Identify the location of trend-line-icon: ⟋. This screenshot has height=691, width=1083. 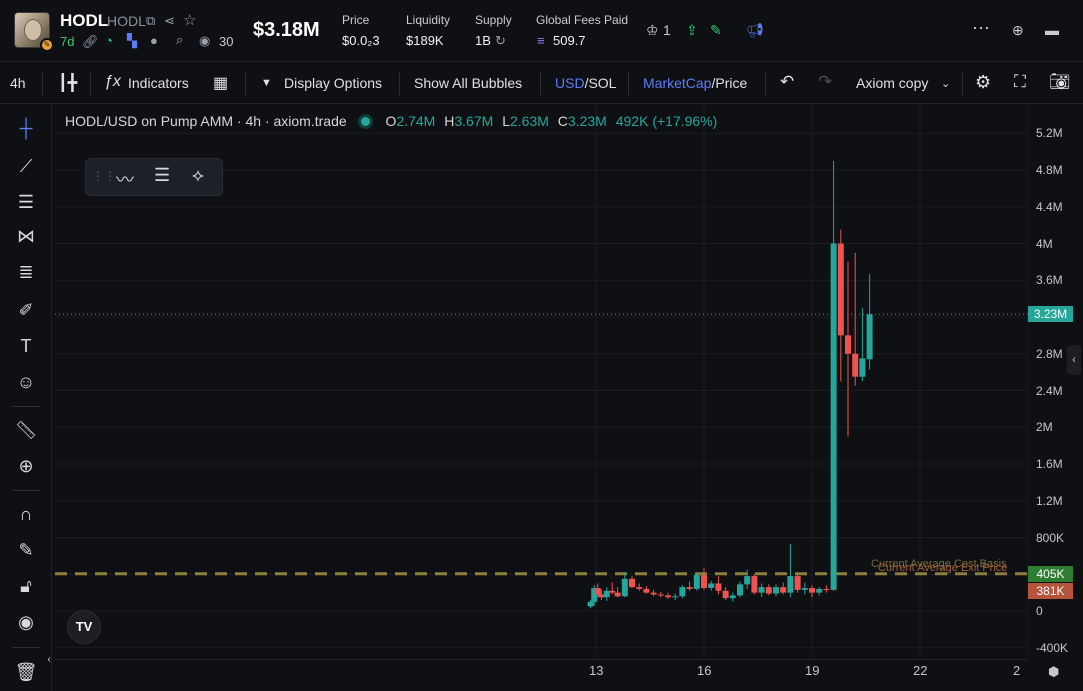
(26, 166).